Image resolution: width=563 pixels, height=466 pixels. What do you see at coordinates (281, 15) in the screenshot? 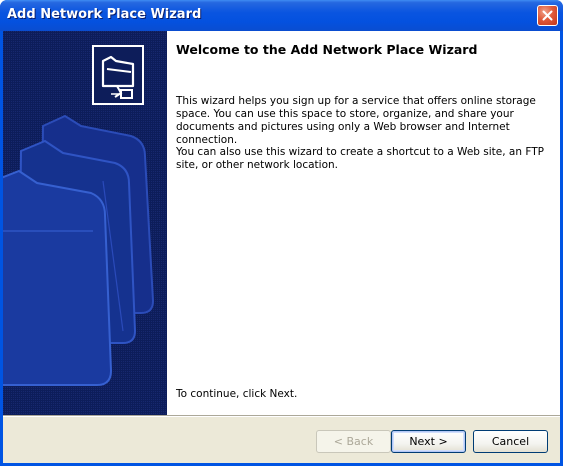
I see `title-bar: Add Network Place Wizard` at bounding box center [281, 15].